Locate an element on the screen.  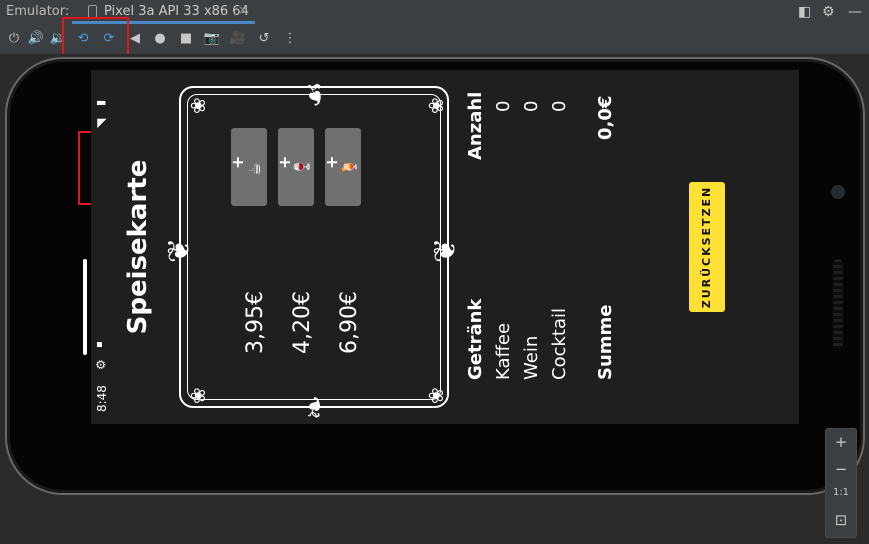
front-camera is located at coordinates (838, 192).